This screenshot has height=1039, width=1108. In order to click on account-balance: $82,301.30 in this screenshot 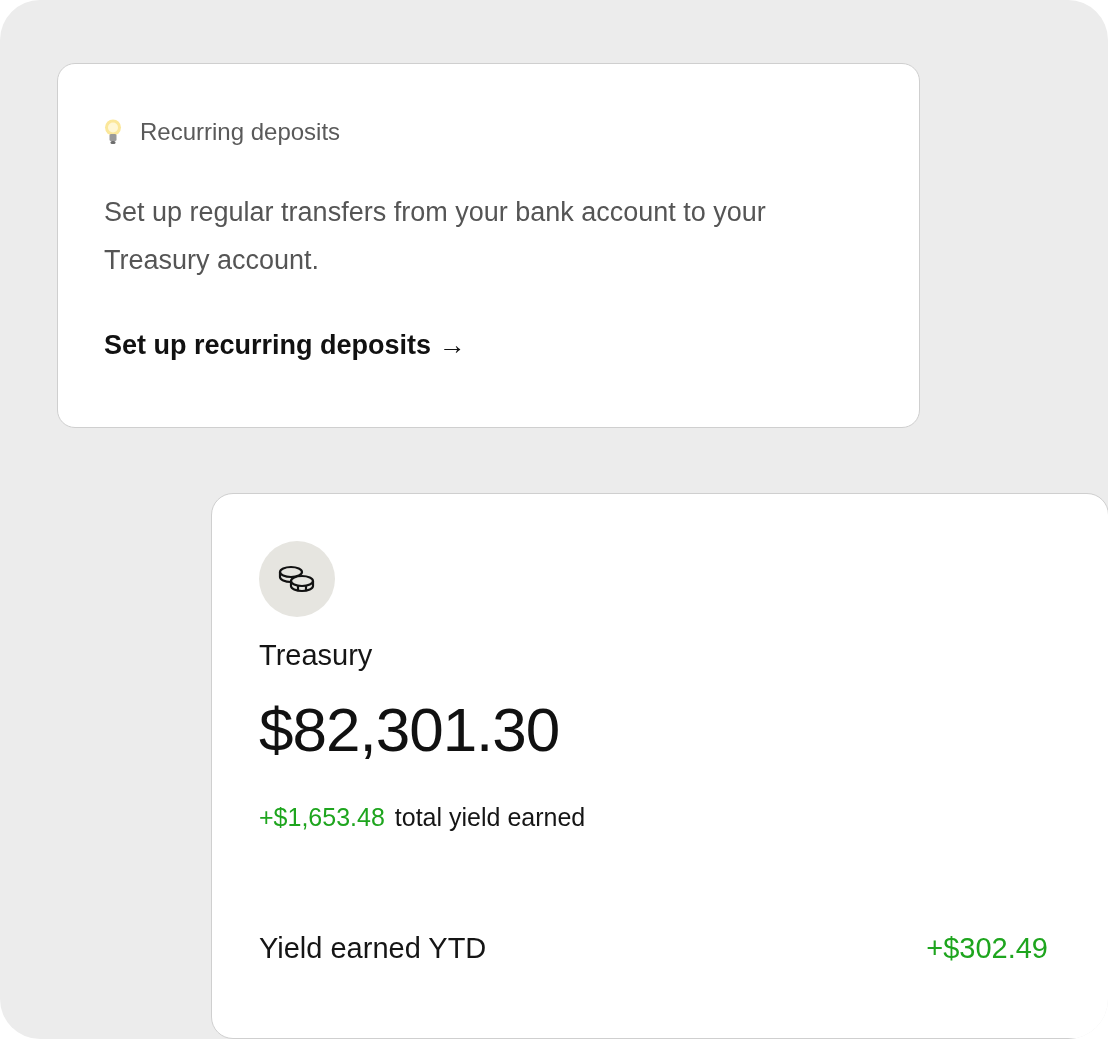, I will do `click(409, 729)`.